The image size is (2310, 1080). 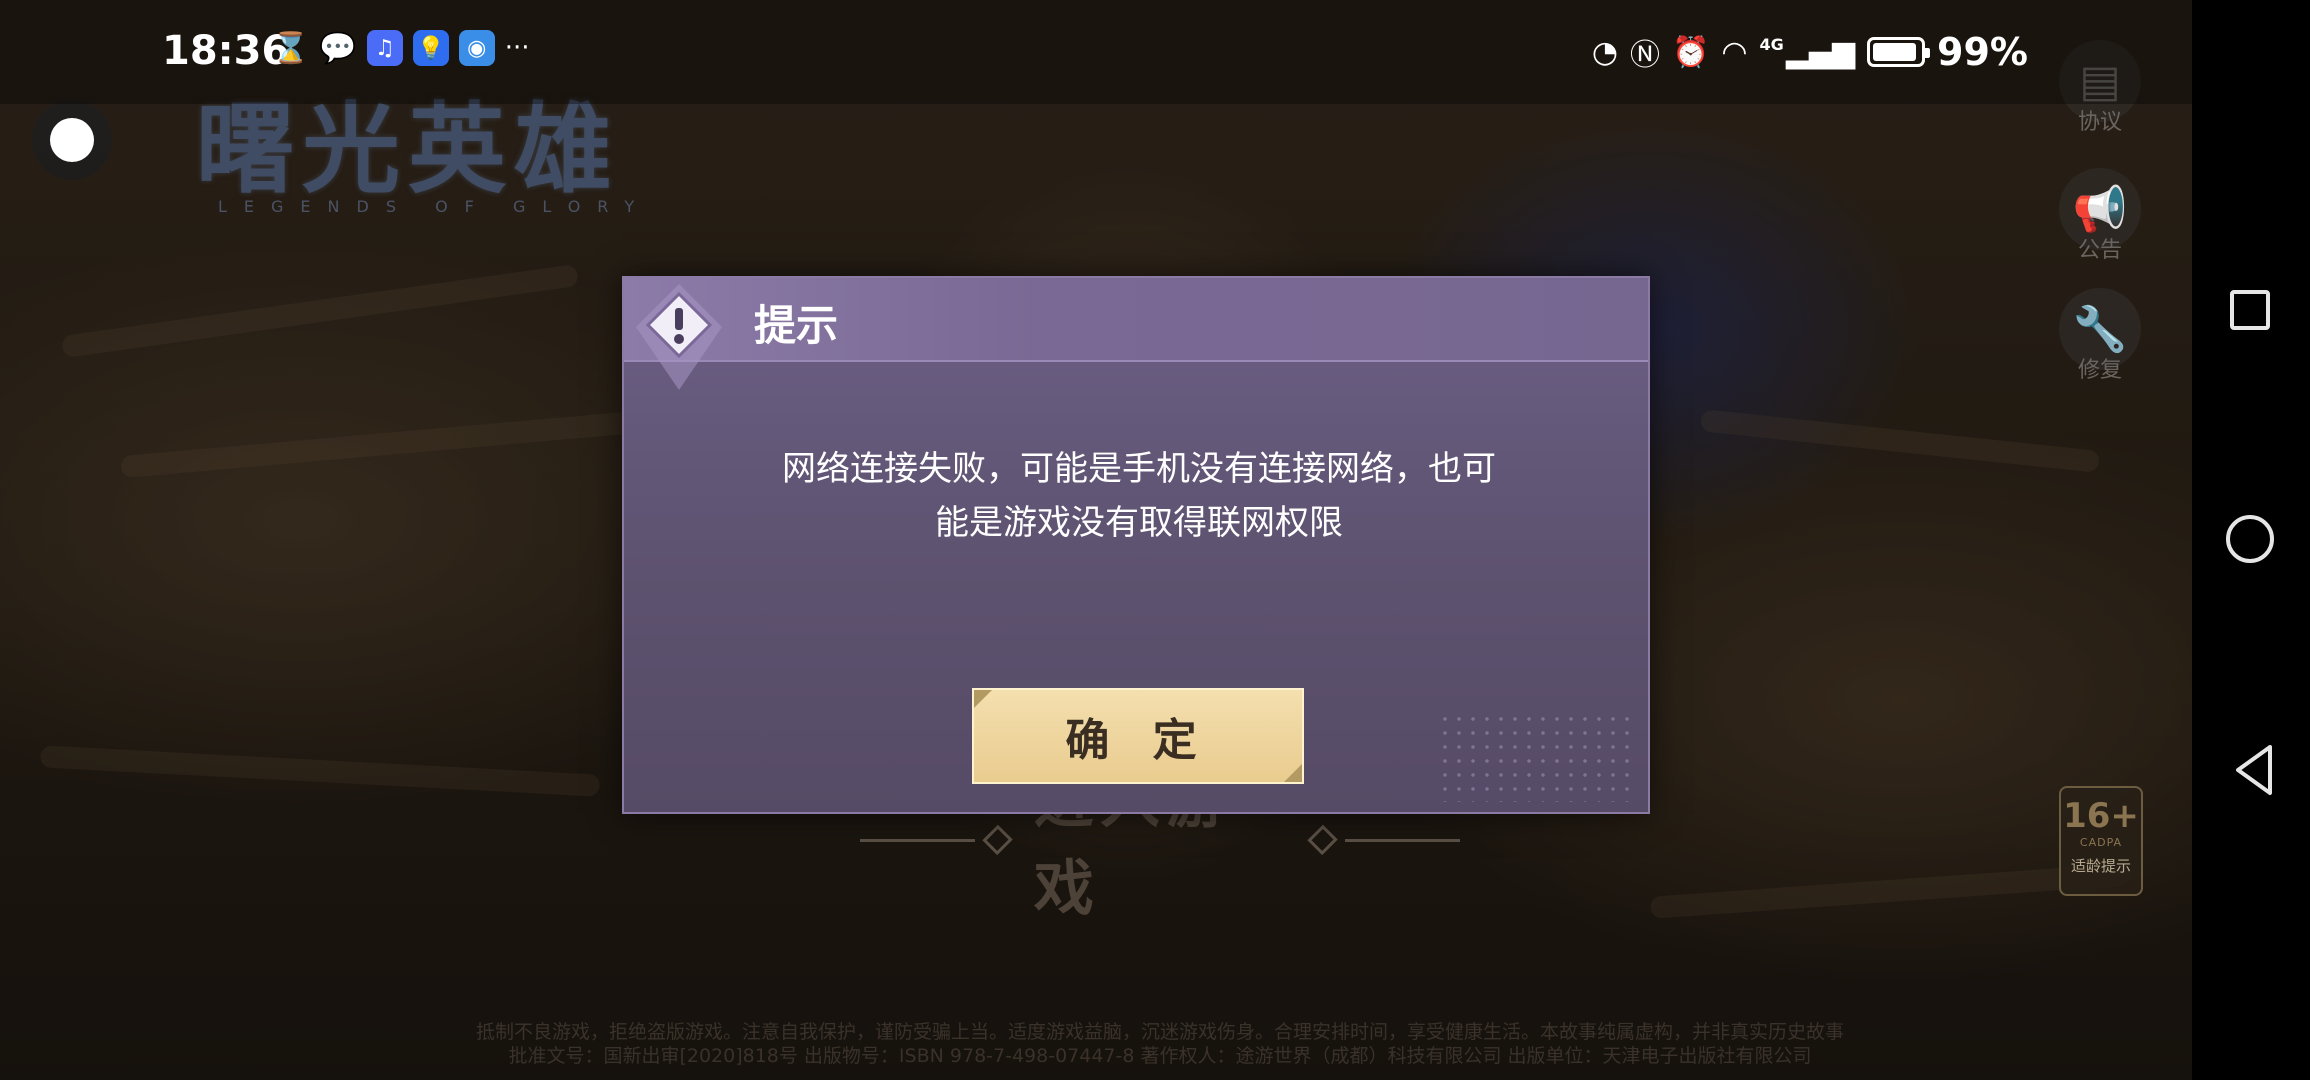 What do you see at coordinates (338, 48) in the screenshot?
I see `wechat-icon: 💬` at bounding box center [338, 48].